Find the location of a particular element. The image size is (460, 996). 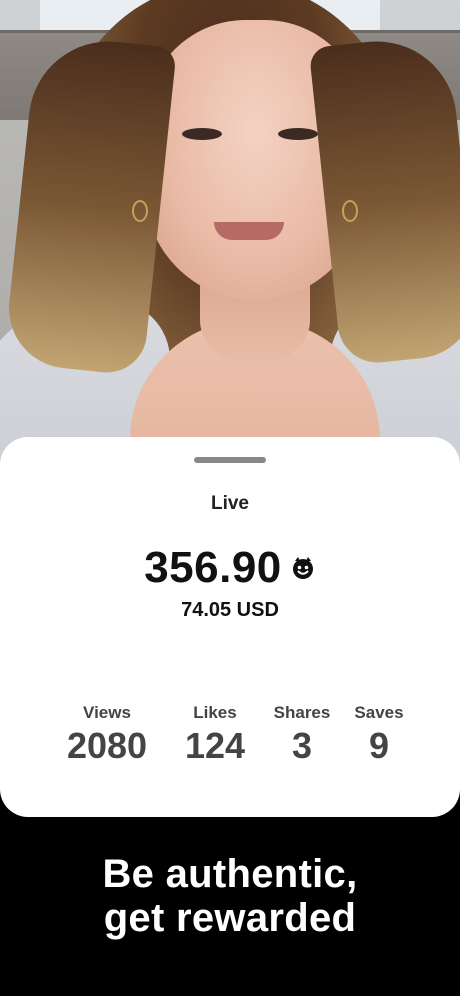

engagement-stats: Views 2080 Likes 124 Shares 3 Saves 9 is located at coordinates (230, 738).